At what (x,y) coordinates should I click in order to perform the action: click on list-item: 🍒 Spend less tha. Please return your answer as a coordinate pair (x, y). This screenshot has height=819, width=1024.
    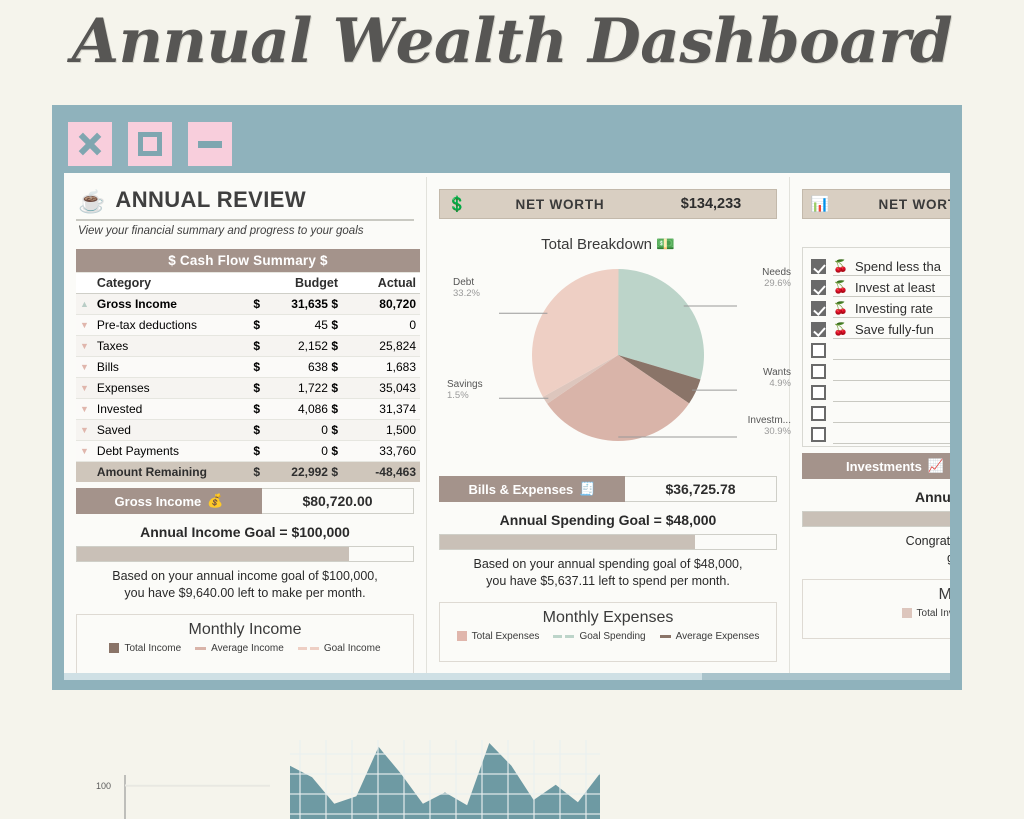
    Looking at the image, I should click on (880, 266).